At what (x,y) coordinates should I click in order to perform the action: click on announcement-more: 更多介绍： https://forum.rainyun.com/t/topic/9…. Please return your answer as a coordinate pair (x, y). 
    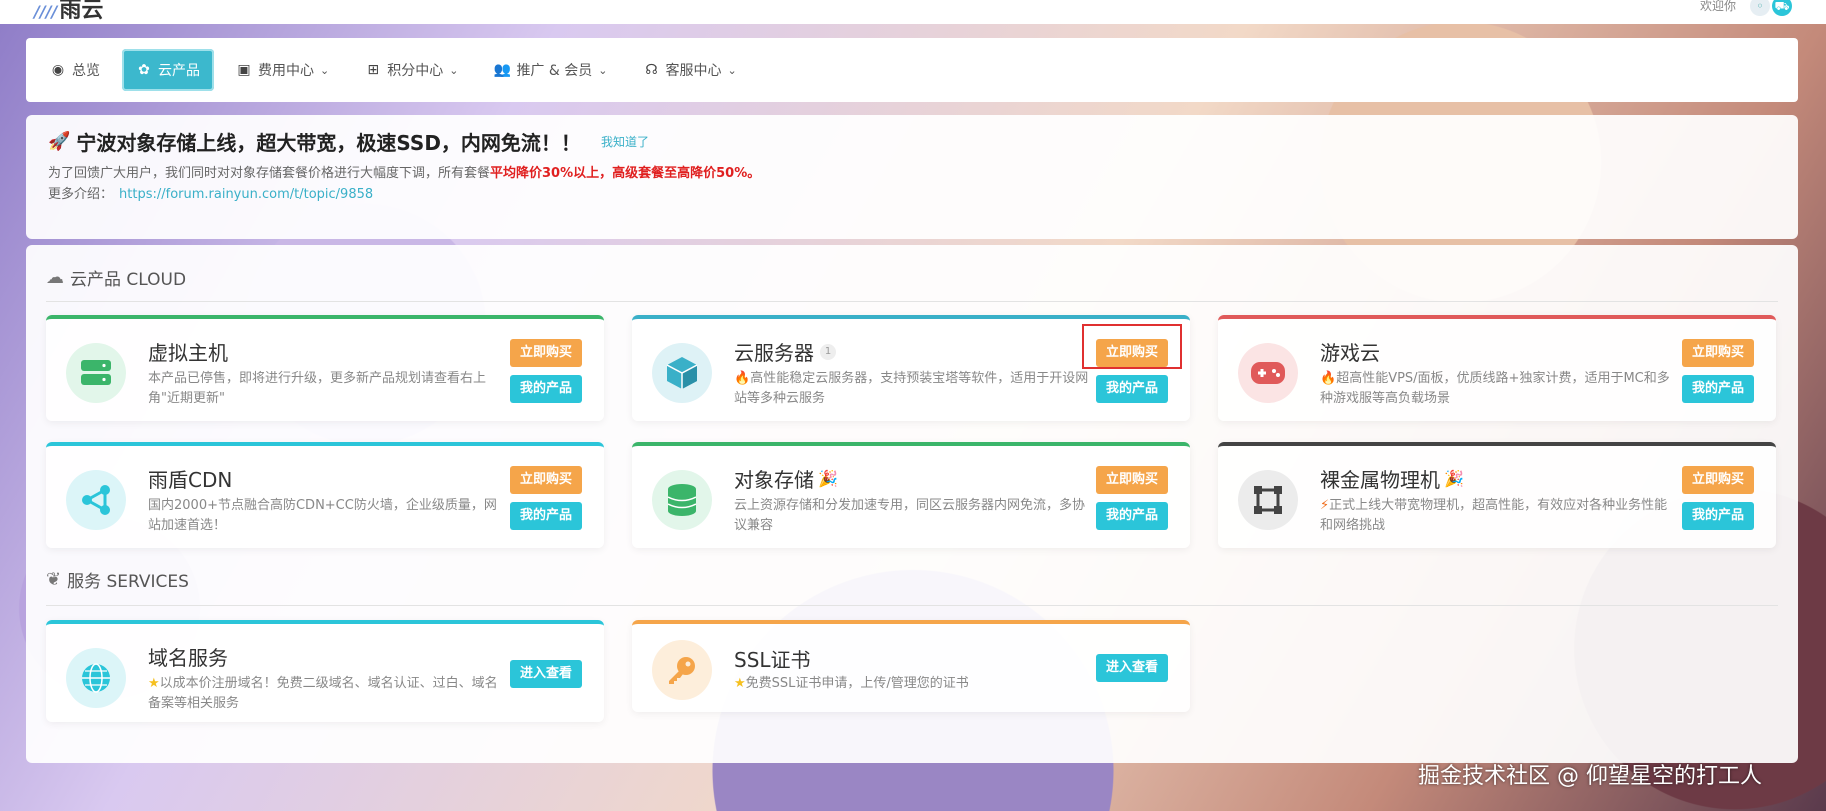
    Looking at the image, I should click on (211, 194).